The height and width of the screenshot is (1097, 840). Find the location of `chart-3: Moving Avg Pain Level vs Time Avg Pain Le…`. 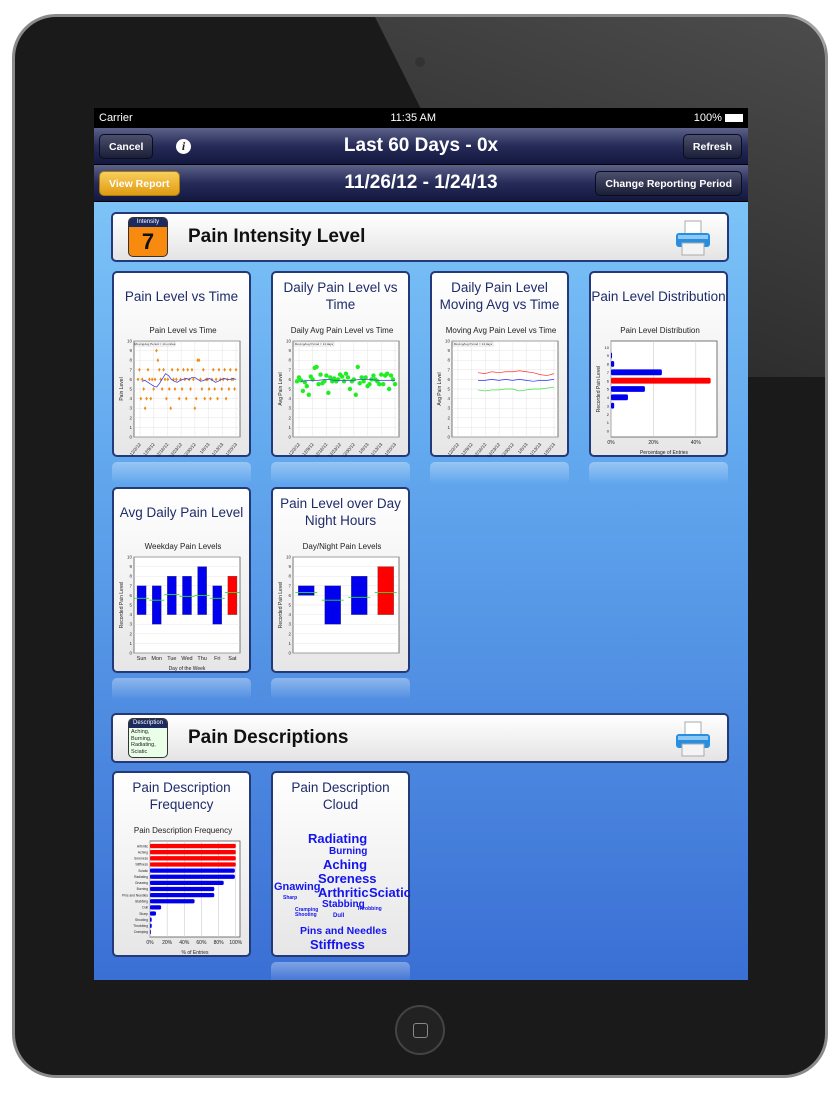

chart-3: Moving Avg Pain Level vs Time Avg Pain Le… is located at coordinates (498, 391).